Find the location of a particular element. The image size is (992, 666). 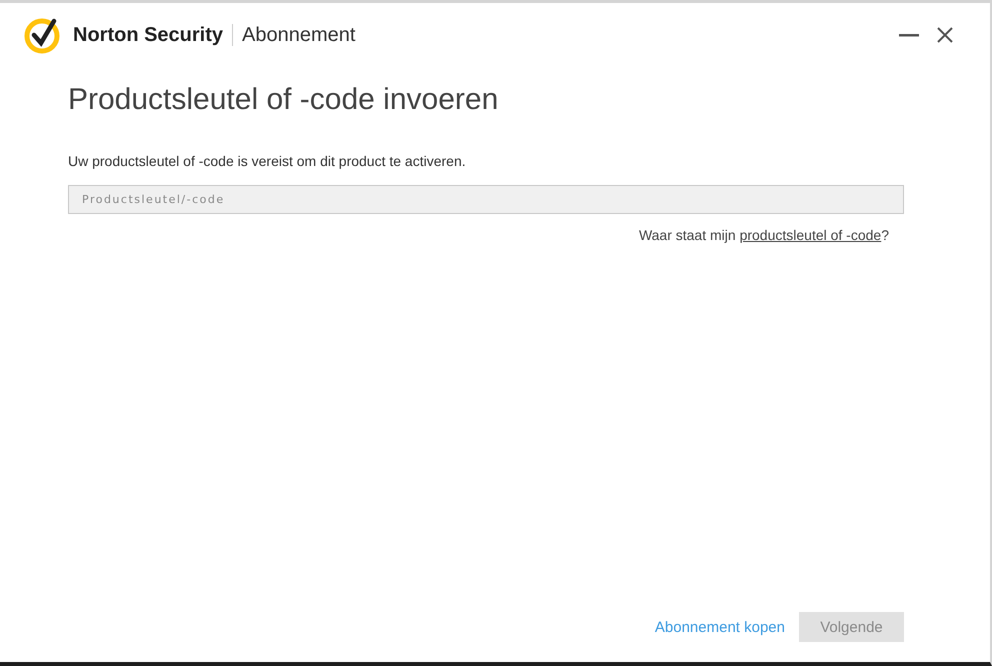

section-title: Abonnement is located at coordinates (299, 35).